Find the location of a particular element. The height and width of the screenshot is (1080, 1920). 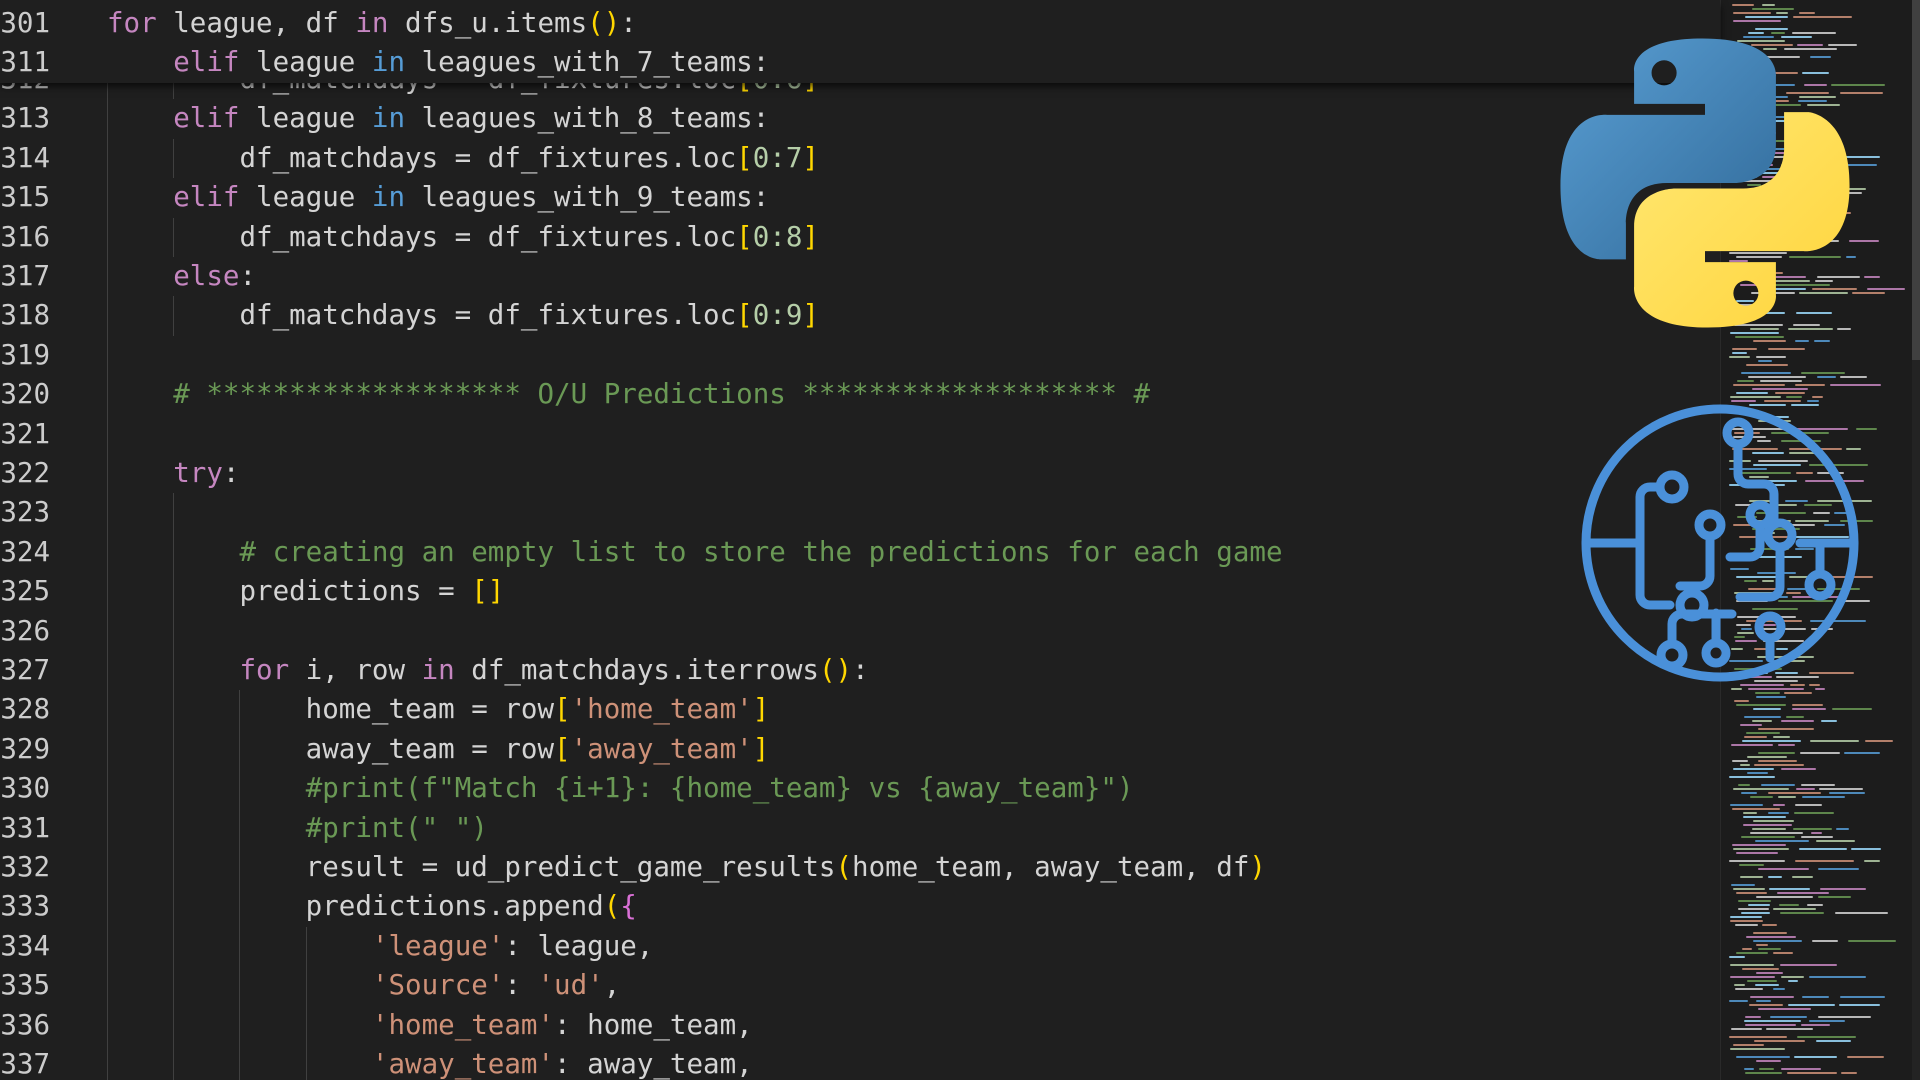

scrollbar-thumb is located at coordinates (1916, 180).